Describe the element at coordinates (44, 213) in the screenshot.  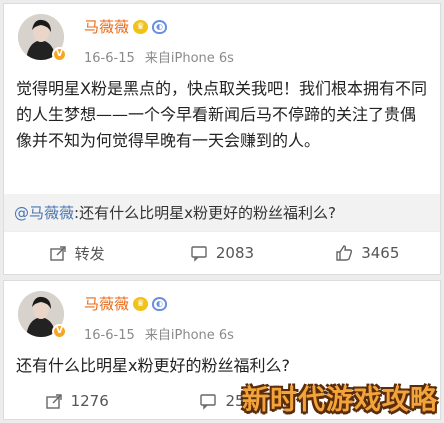
I see `mention-user: @马薇薇` at that location.